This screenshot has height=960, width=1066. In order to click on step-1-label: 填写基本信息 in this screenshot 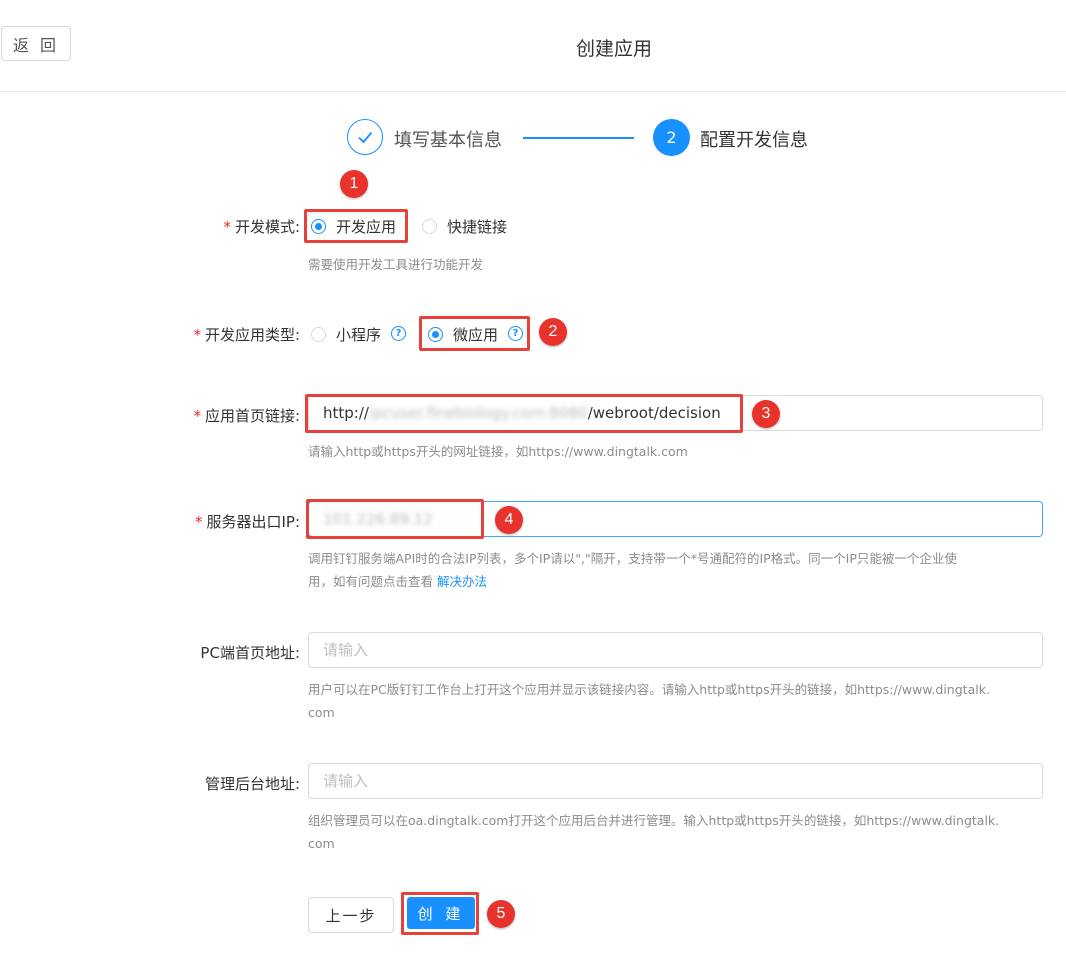, I will do `click(448, 140)`.